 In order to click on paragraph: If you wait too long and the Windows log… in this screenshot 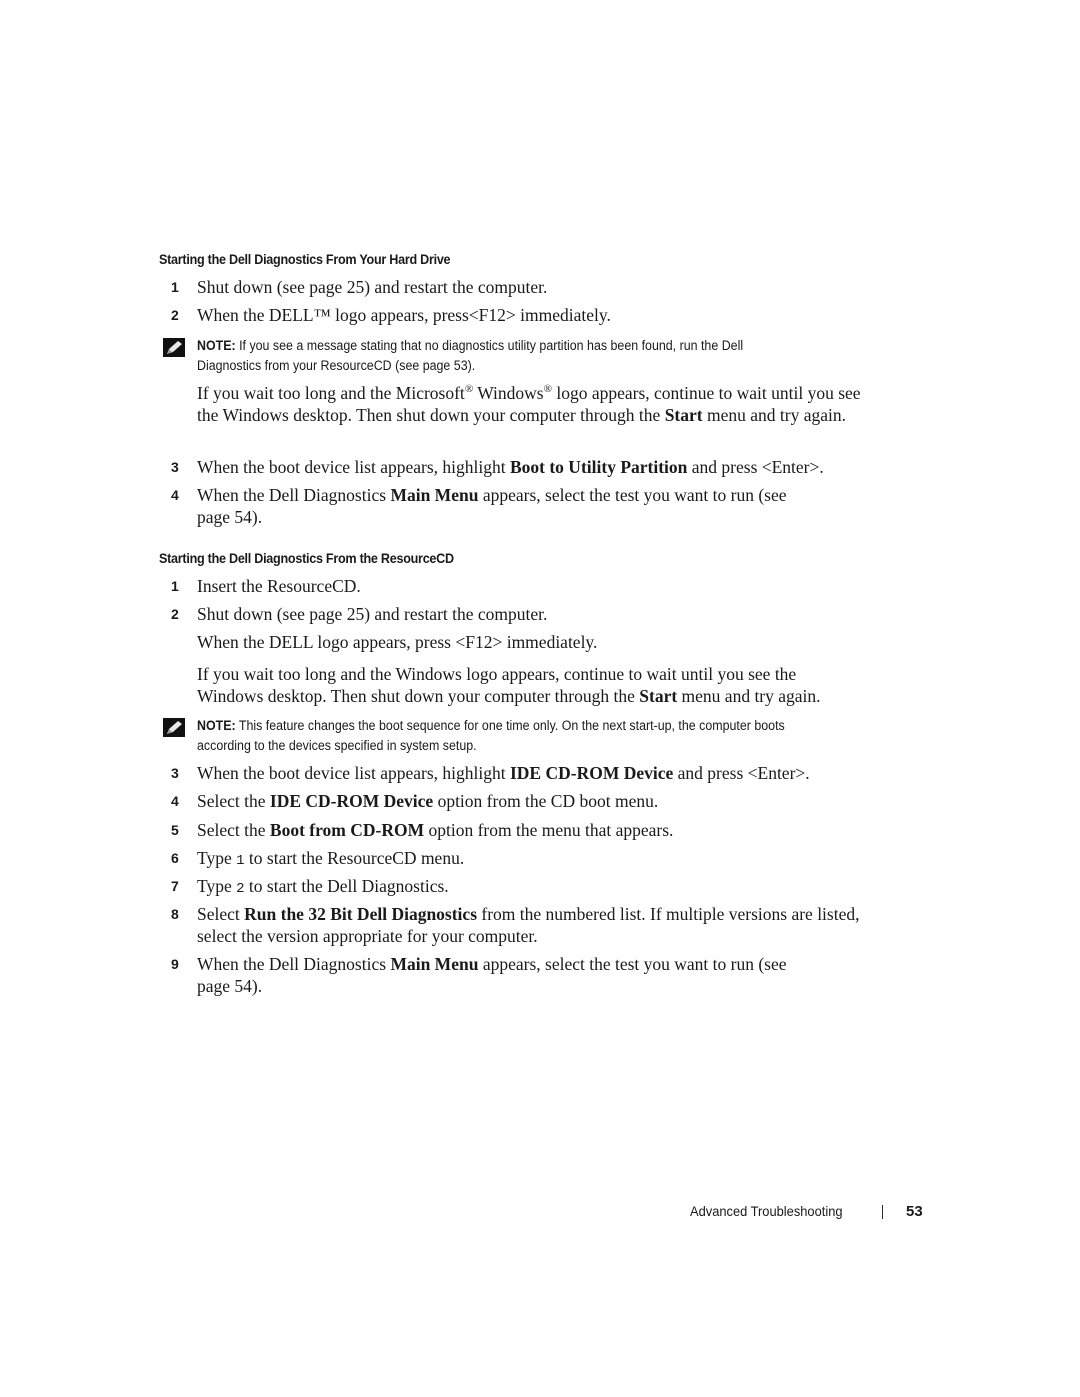, I will do `click(529, 685)`.